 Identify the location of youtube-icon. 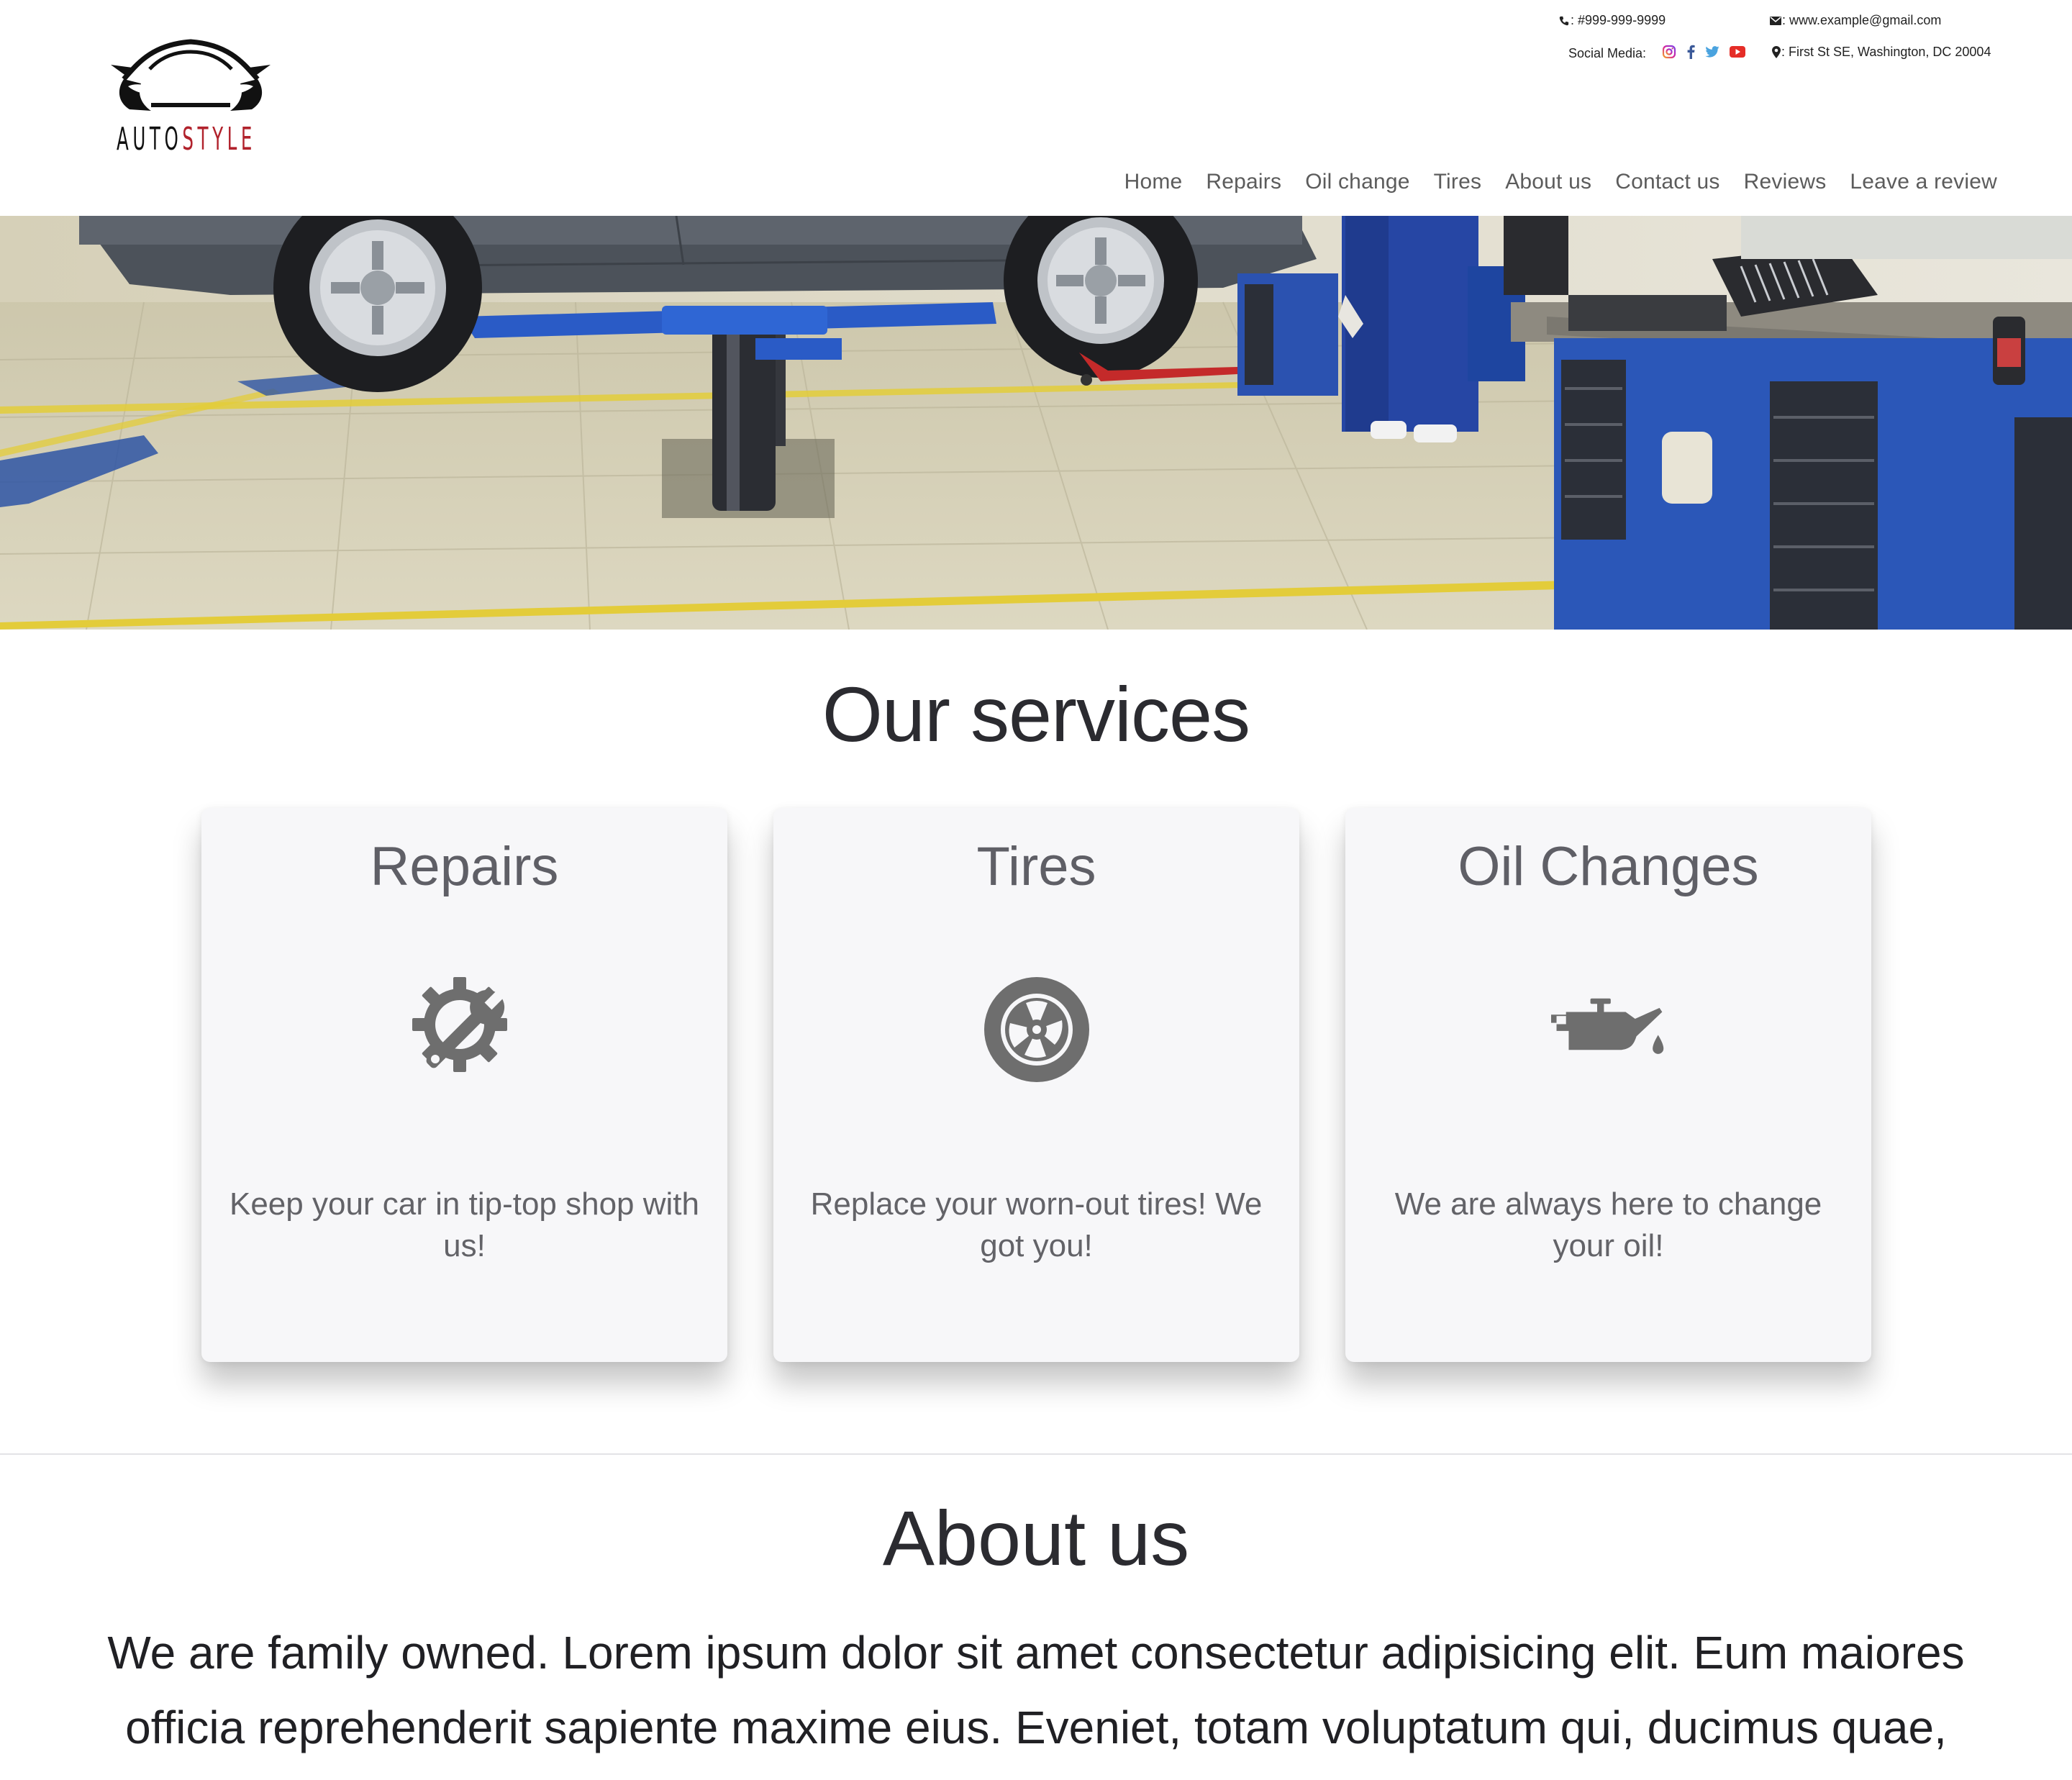
(1738, 54).